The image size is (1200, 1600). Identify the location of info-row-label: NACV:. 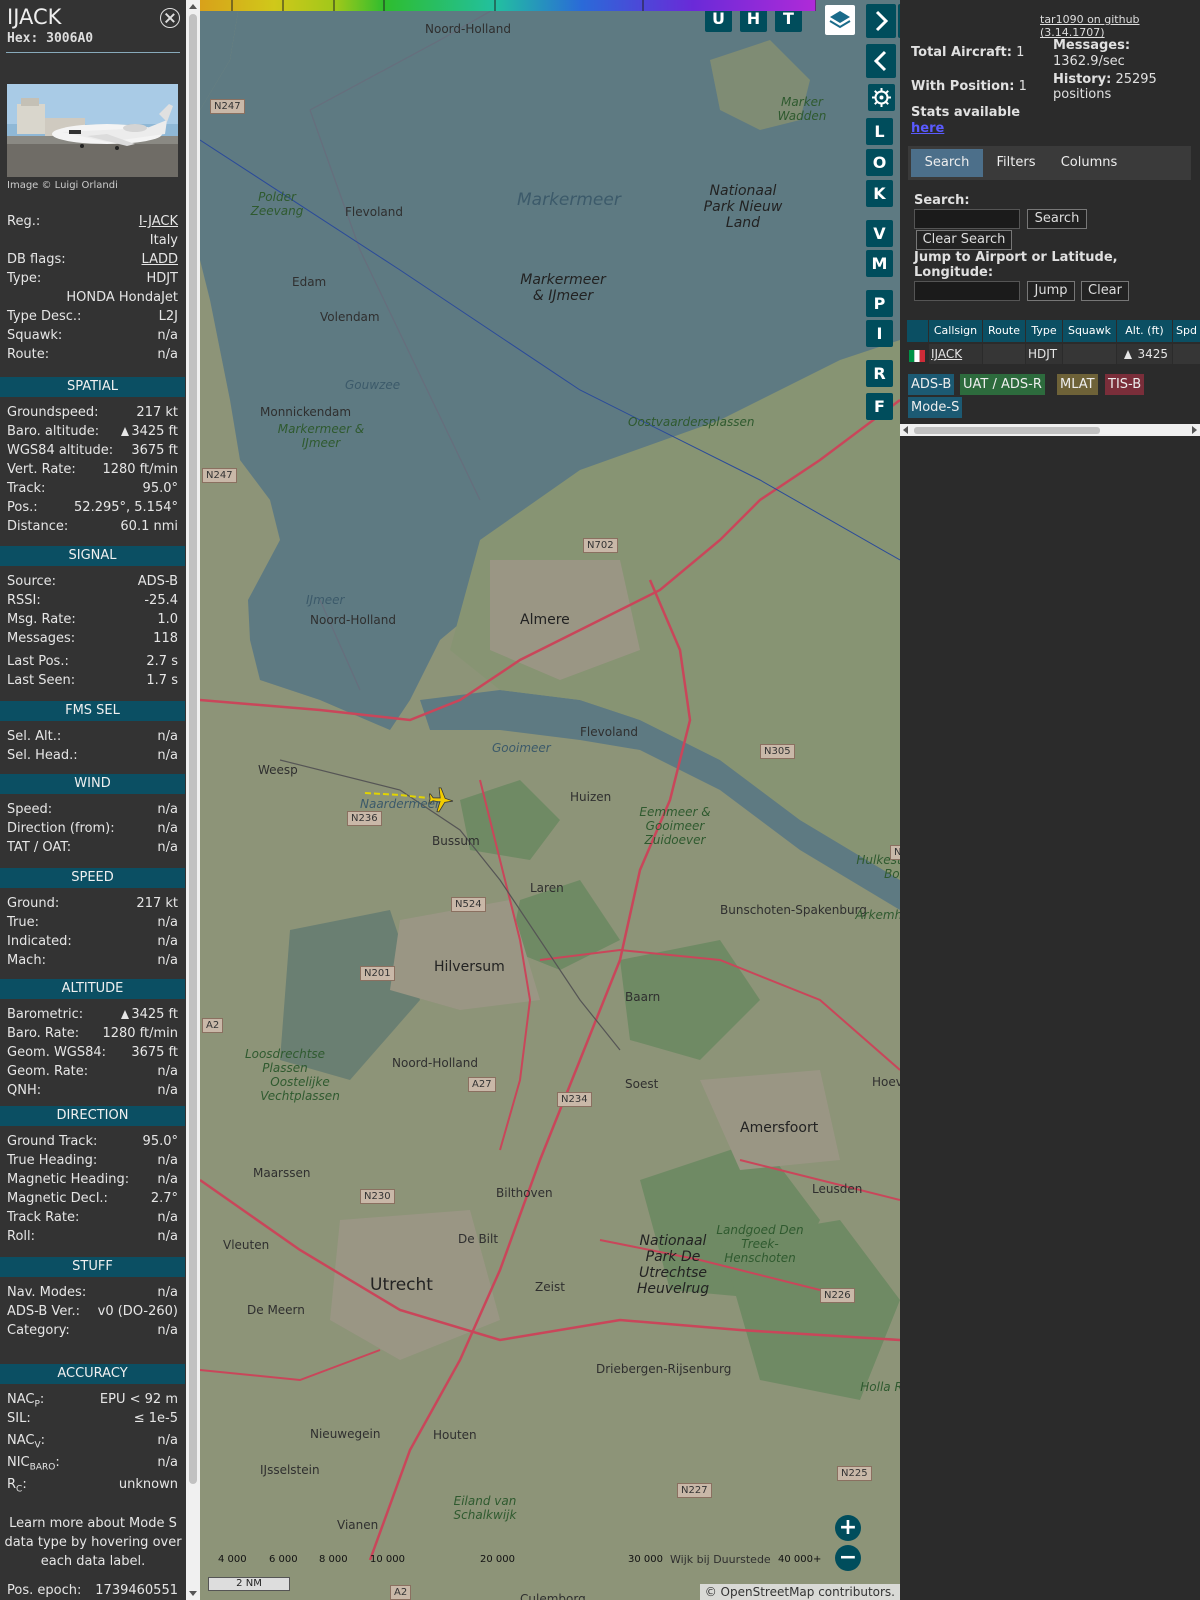
(26, 1443).